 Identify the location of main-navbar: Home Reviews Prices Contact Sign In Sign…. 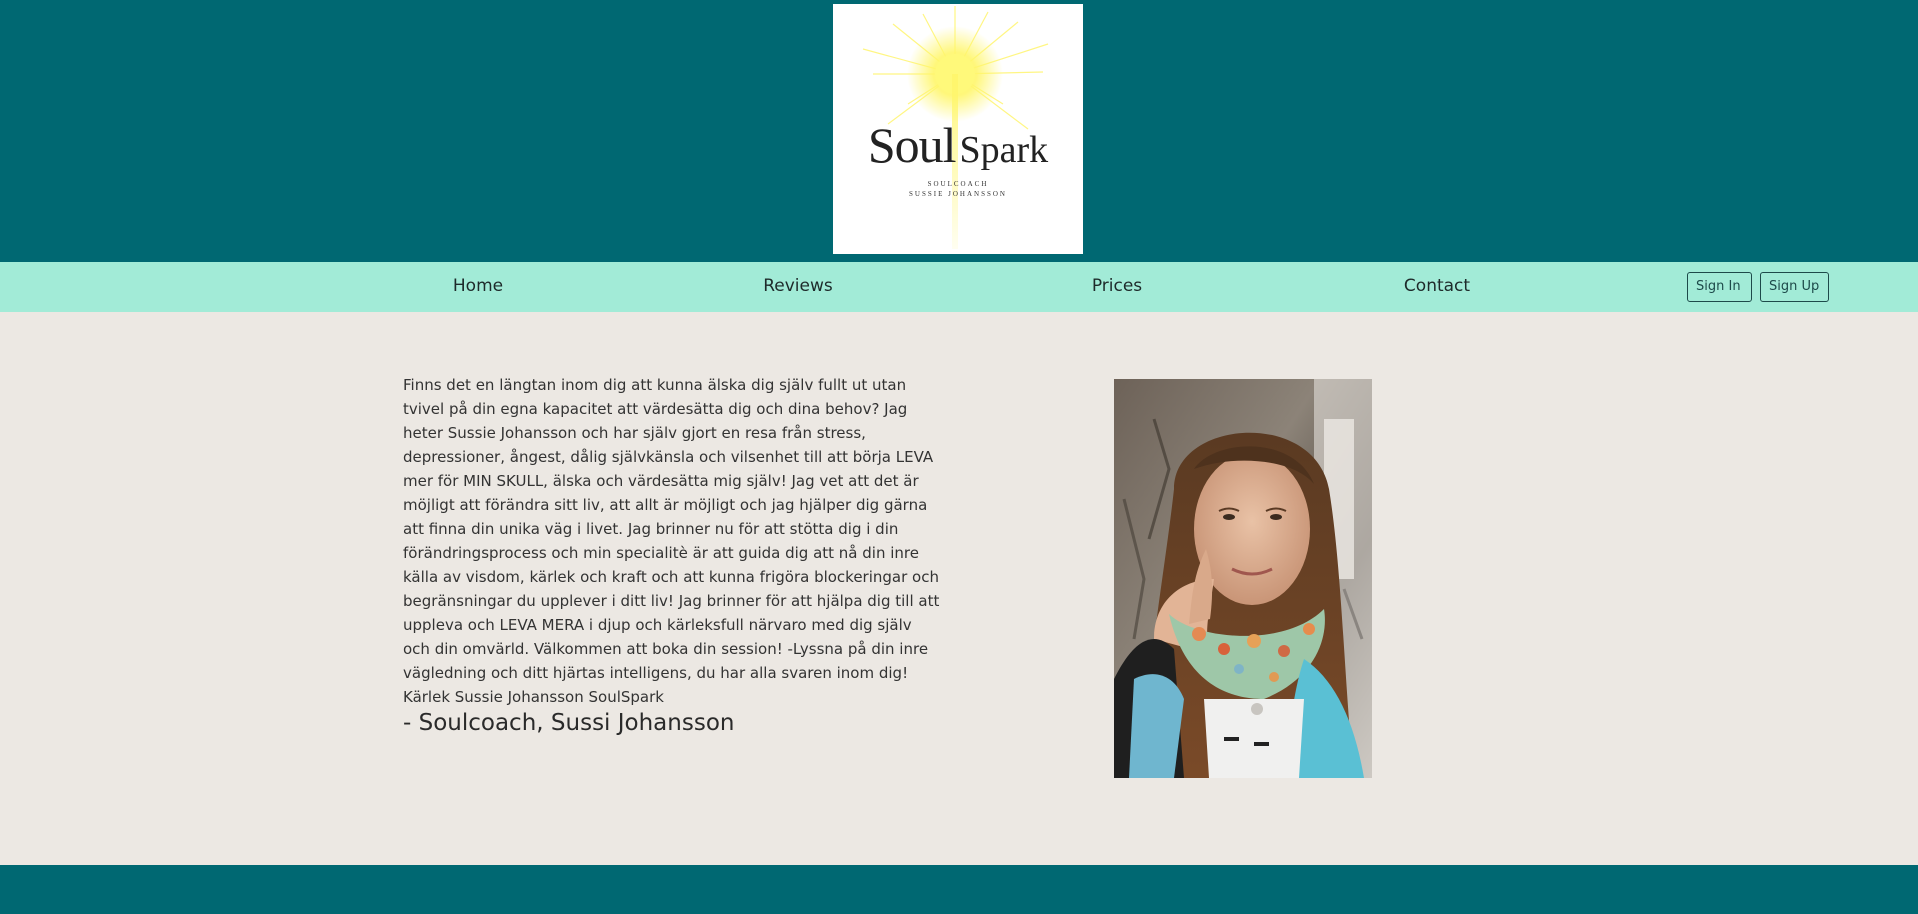
(959, 287).